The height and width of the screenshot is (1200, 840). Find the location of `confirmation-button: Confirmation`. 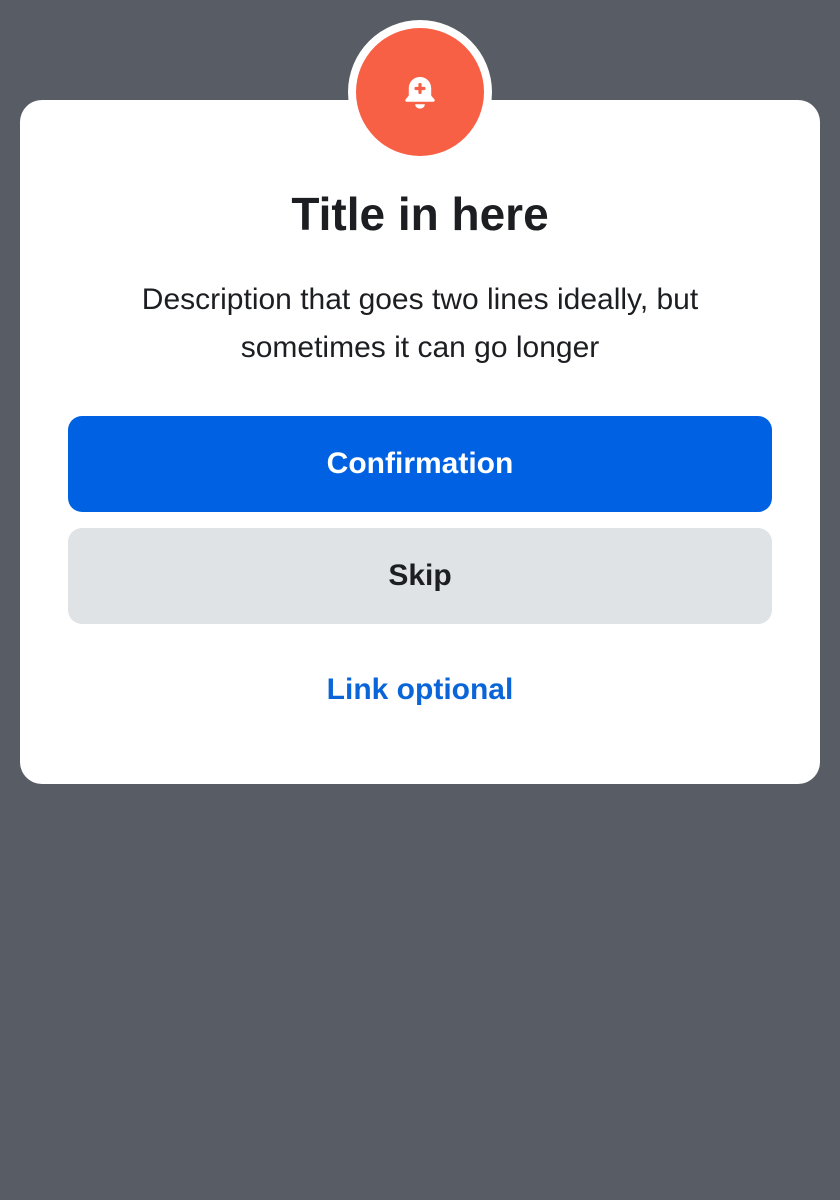

confirmation-button: Confirmation is located at coordinates (420, 464).